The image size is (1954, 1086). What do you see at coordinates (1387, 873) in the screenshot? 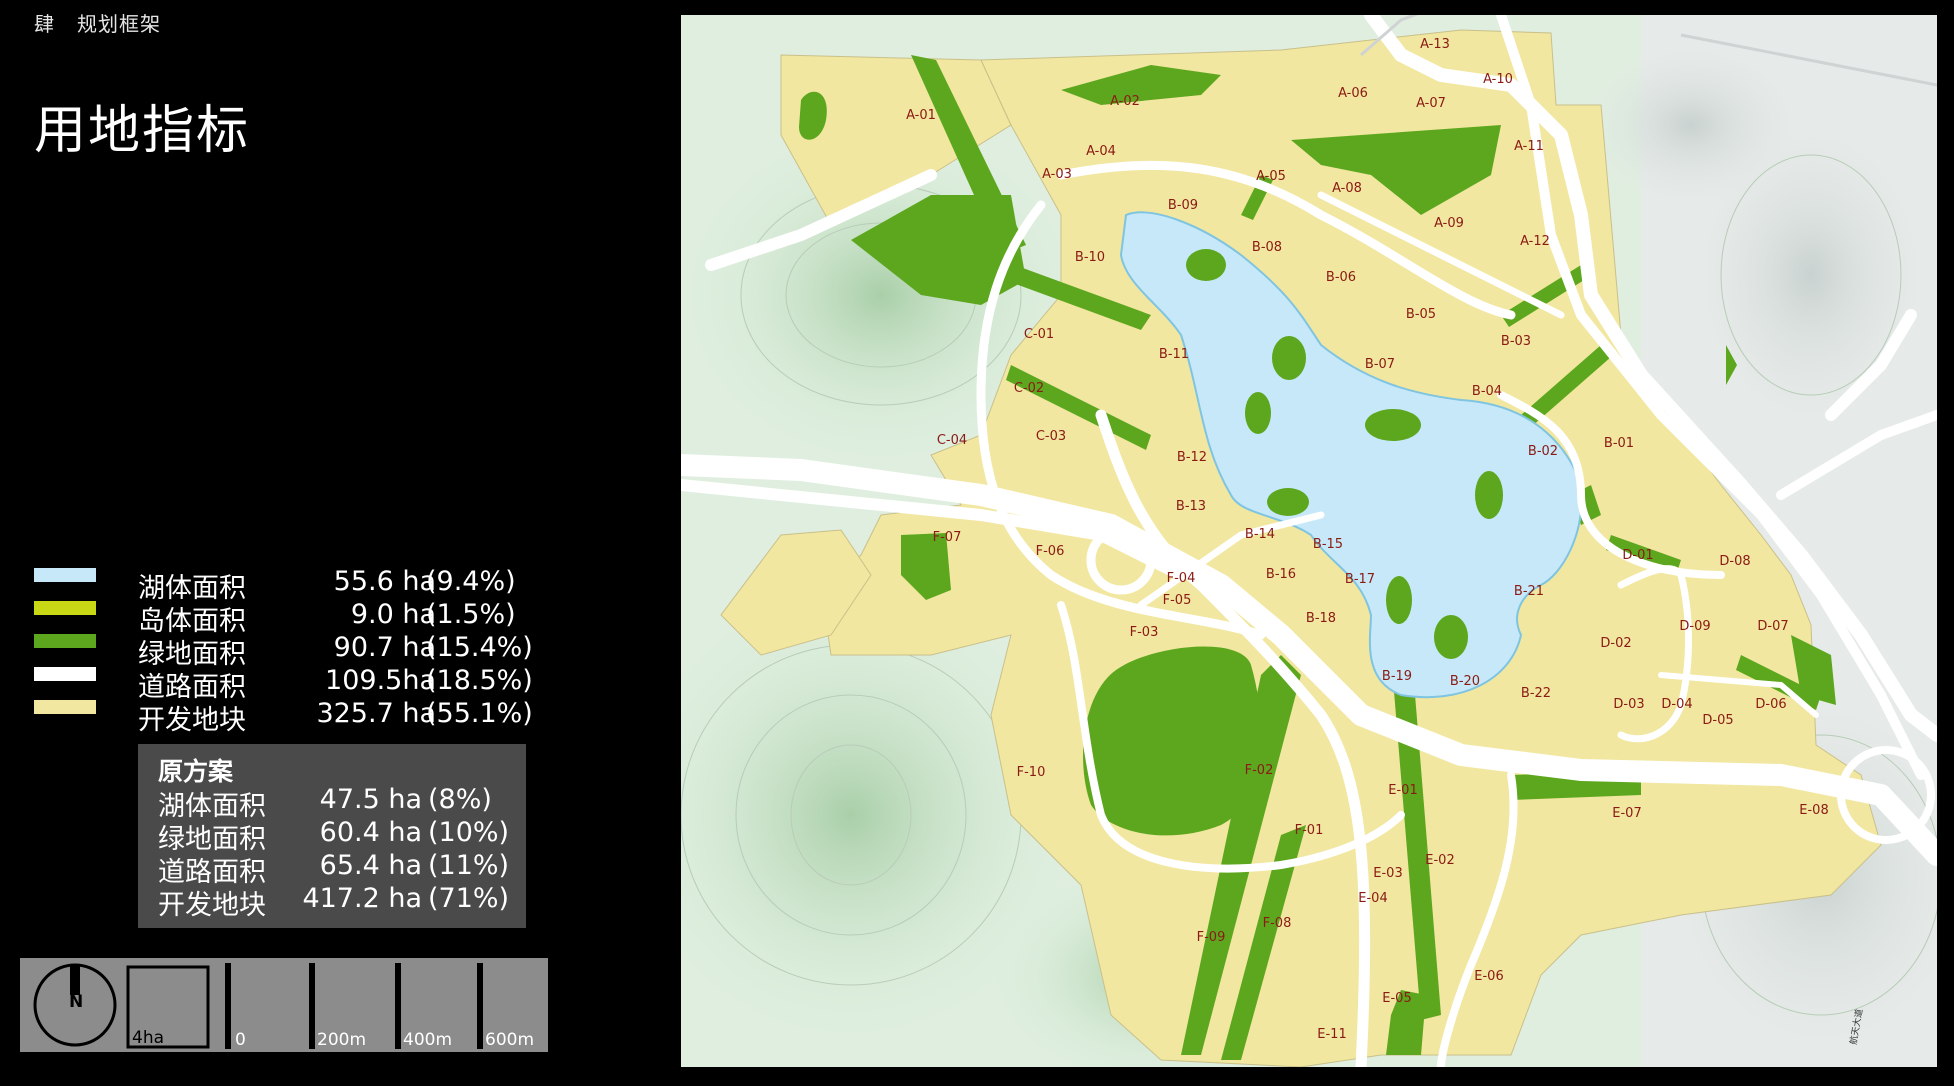
I see `parcel-label-e-03: E-03` at bounding box center [1387, 873].